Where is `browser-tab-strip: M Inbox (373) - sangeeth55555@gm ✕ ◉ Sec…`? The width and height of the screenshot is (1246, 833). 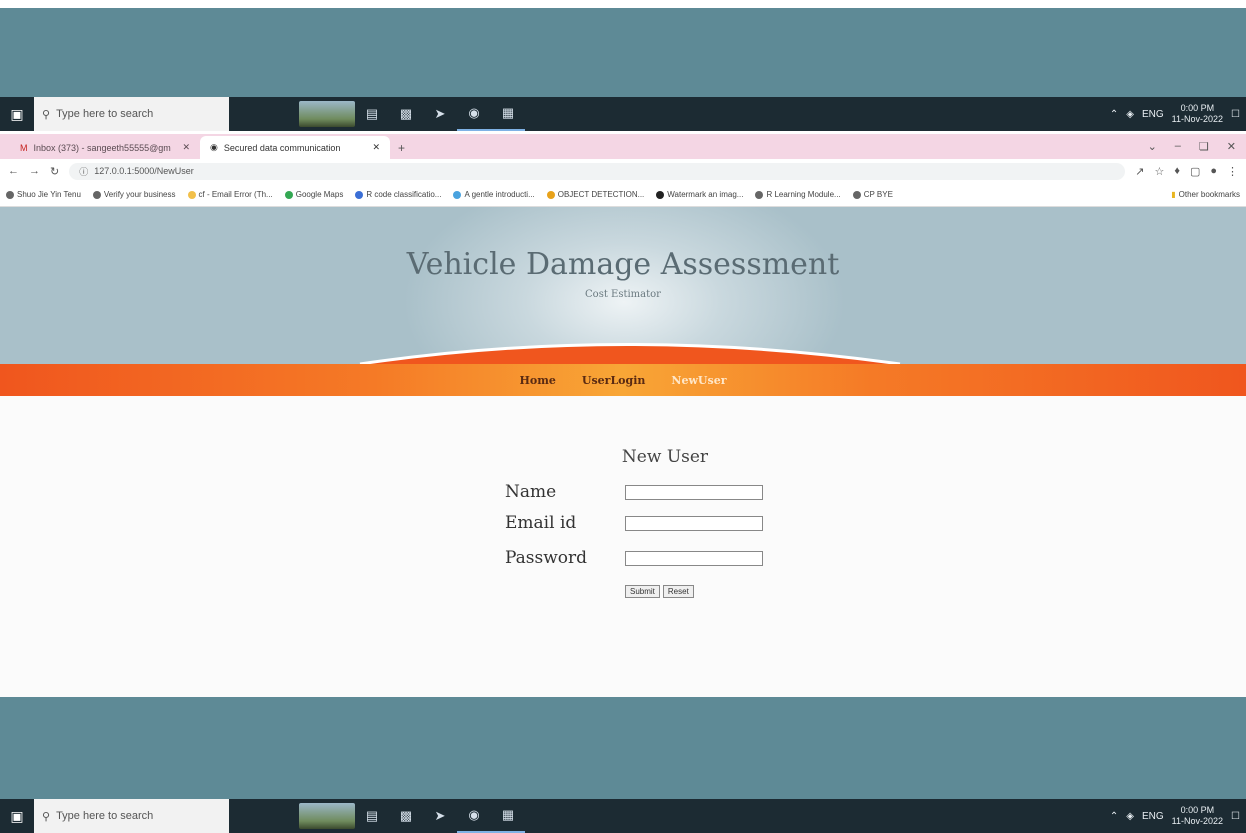 browser-tab-strip: M Inbox (373) - sangeeth55555@gm ✕ ◉ Sec… is located at coordinates (623, 145).